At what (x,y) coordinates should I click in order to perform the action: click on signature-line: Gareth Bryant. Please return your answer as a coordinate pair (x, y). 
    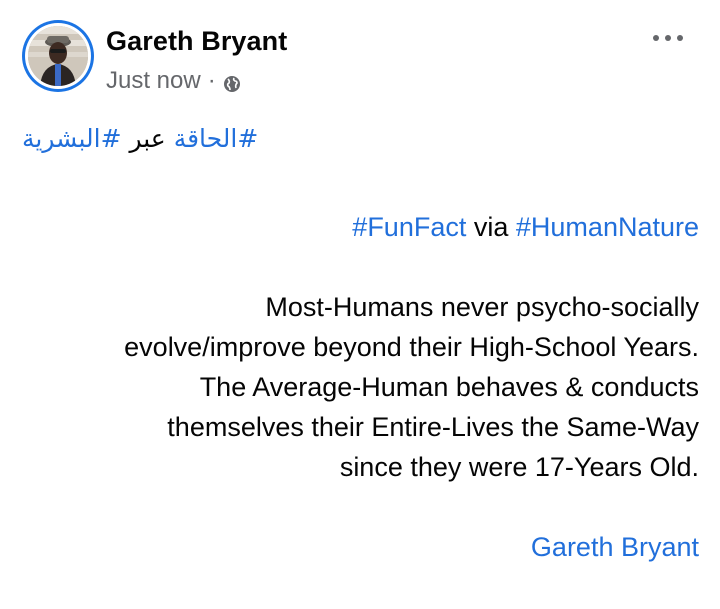
    Looking at the image, I should click on (359, 547).